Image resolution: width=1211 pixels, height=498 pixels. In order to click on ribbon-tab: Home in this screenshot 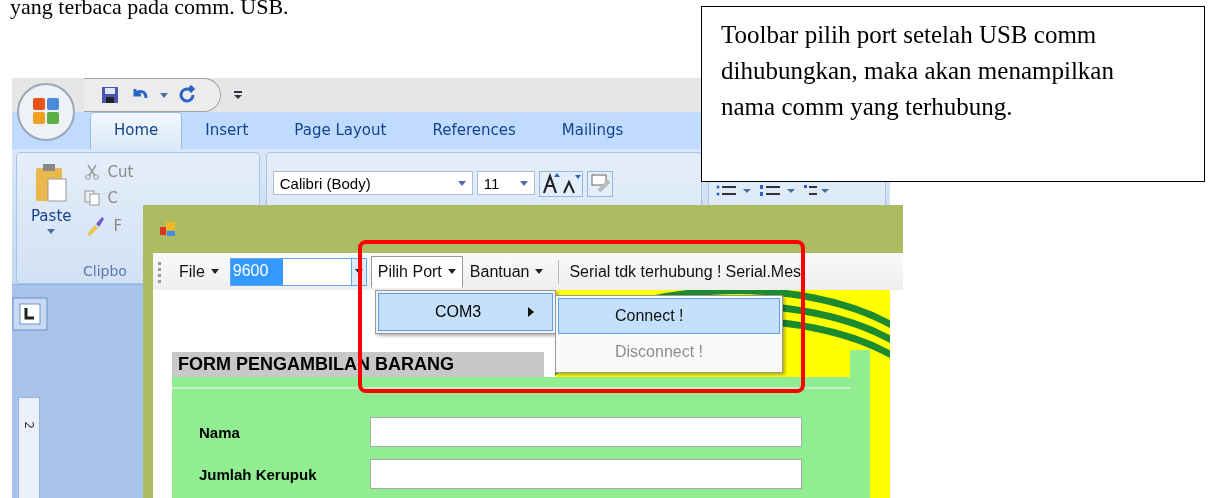, I will do `click(136, 130)`.